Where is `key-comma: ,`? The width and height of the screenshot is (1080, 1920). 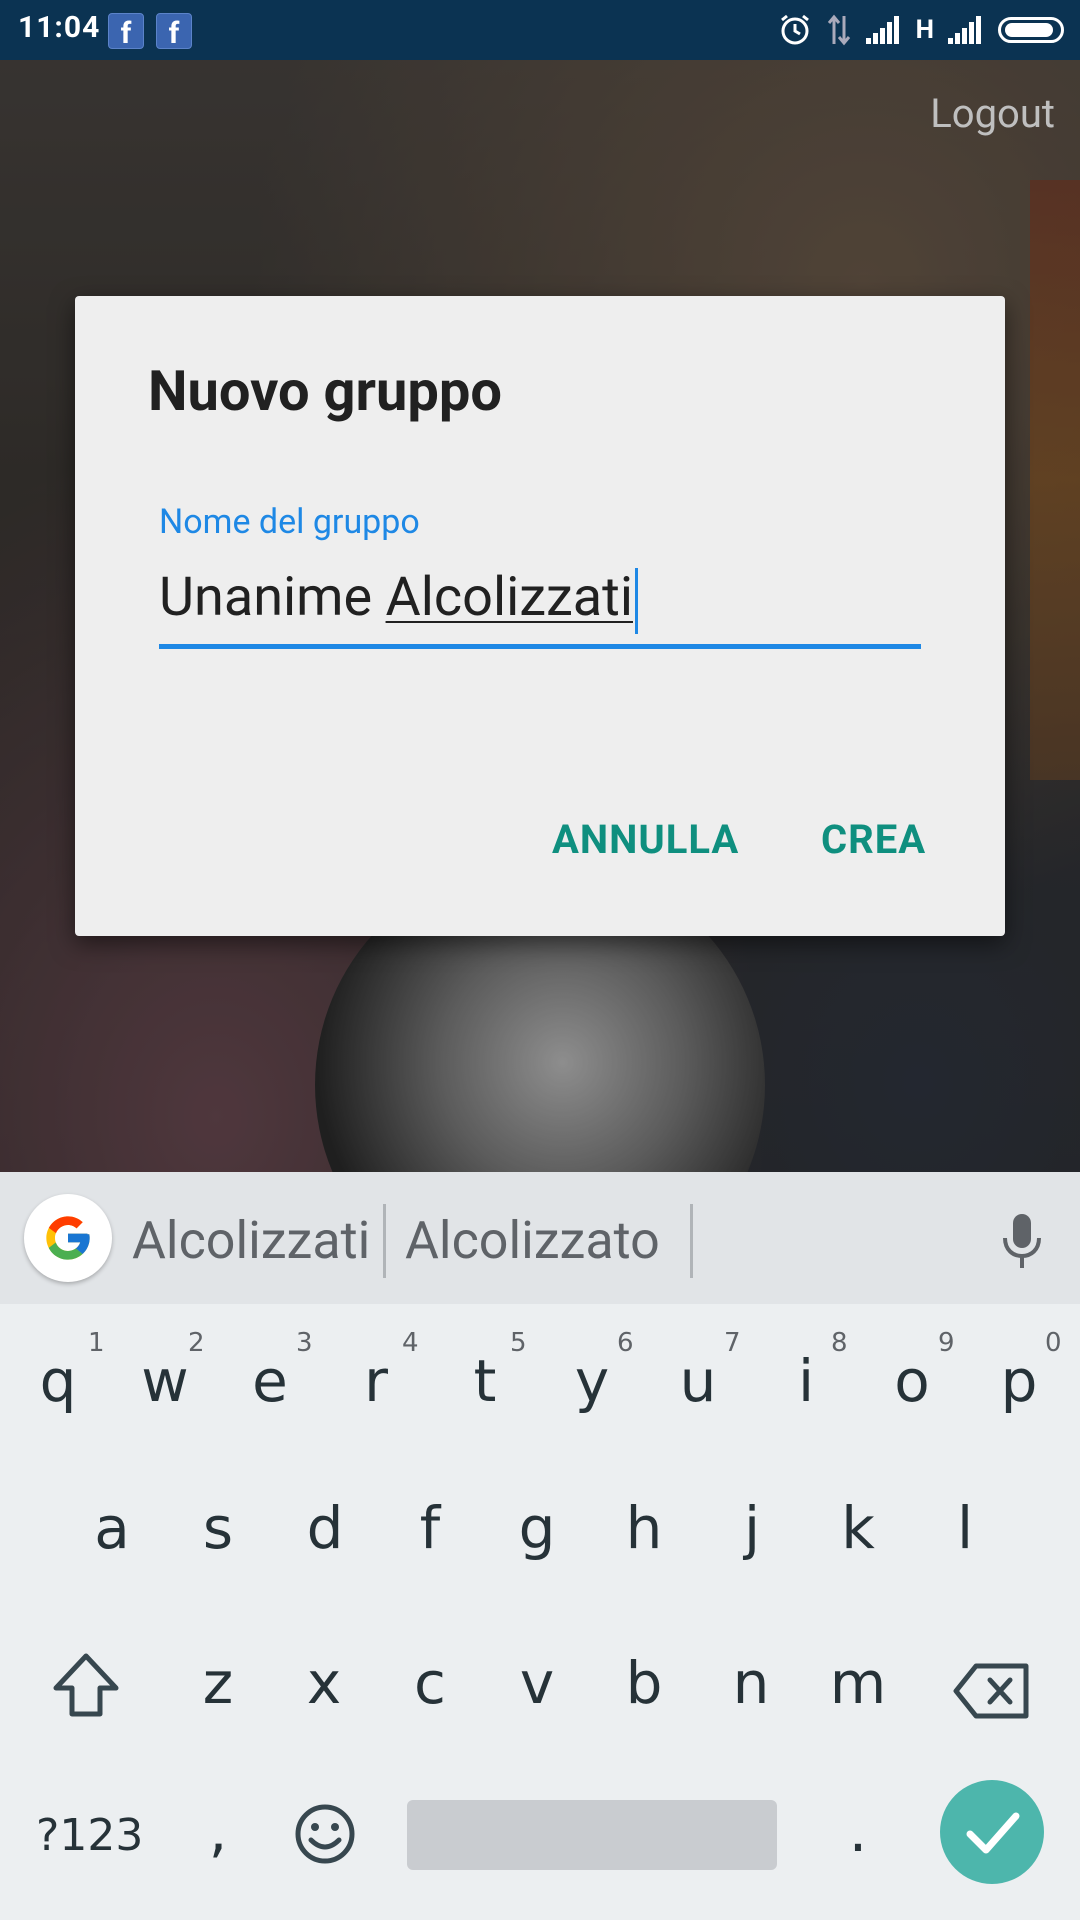 key-comma: , is located at coordinates (218, 1831).